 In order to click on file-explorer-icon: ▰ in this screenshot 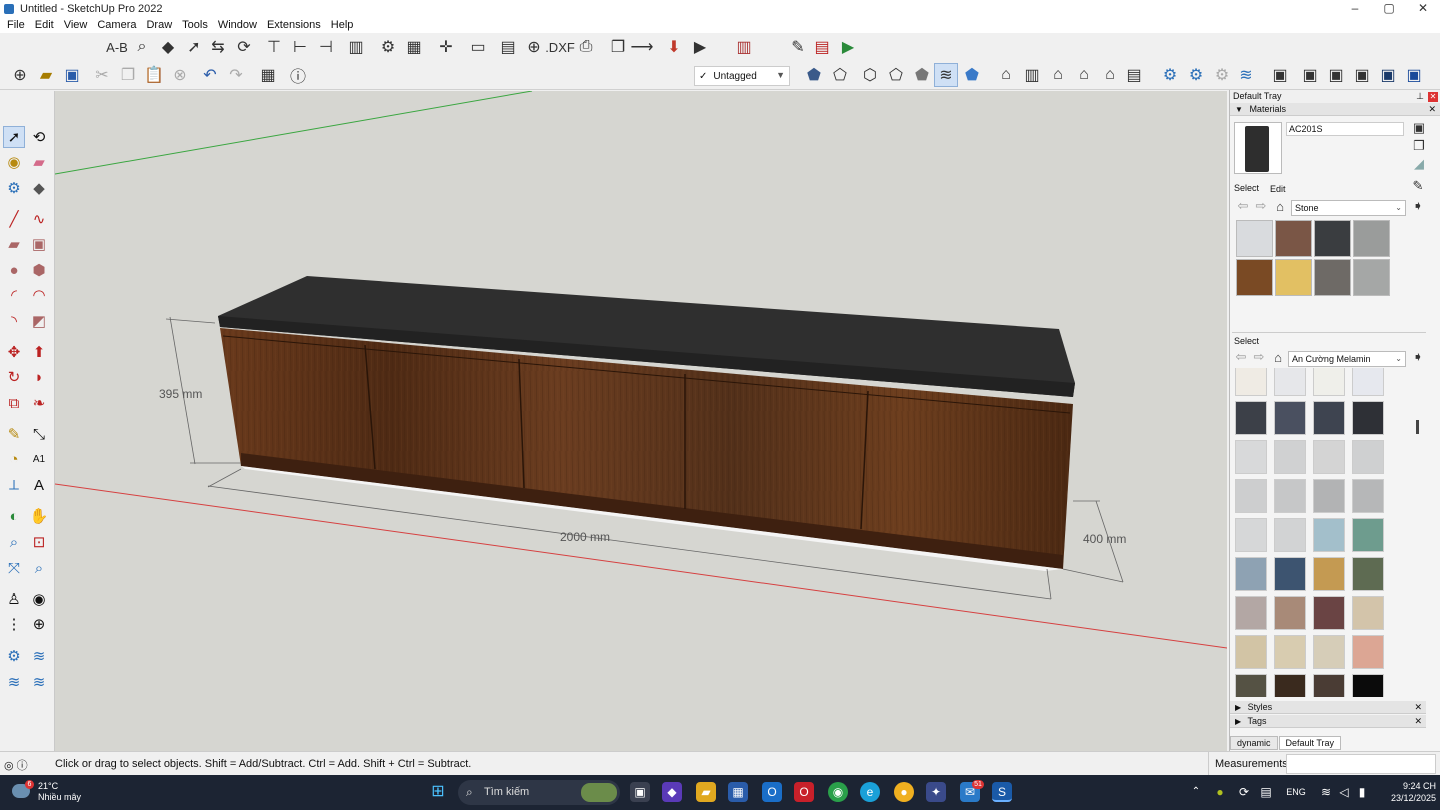, I will do `click(706, 792)`.